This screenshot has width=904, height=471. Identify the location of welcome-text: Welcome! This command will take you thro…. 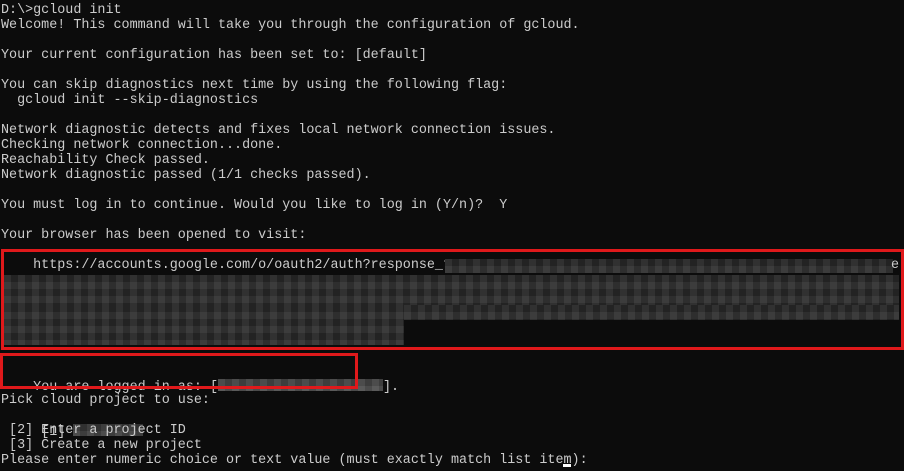
(290, 25).